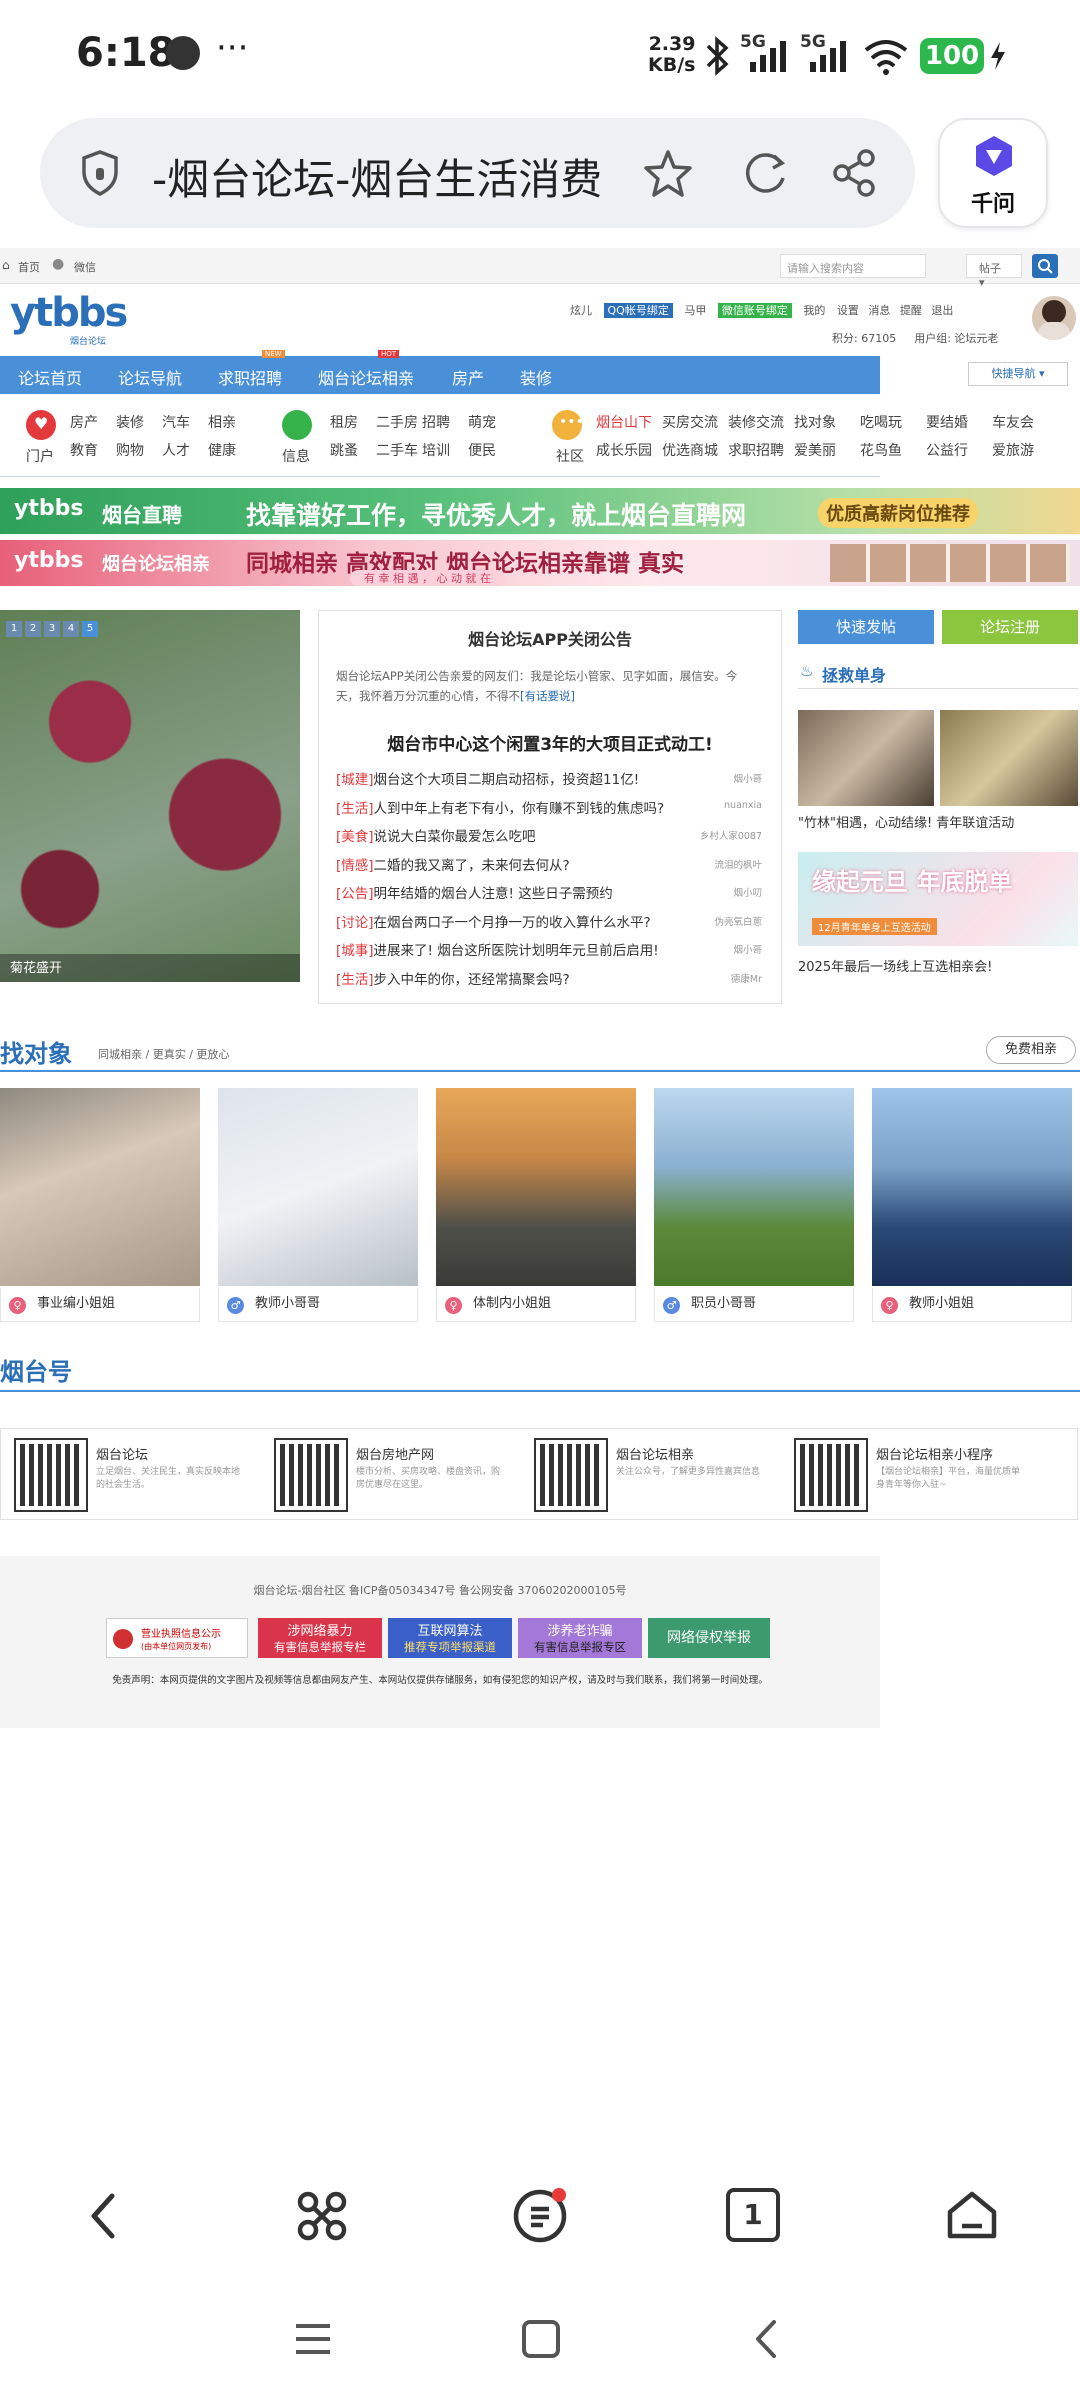 This screenshot has width=1080, height=2400. Describe the element at coordinates (176, 422) in the screenshot. I see `subcat-link: 汽车` at that location.